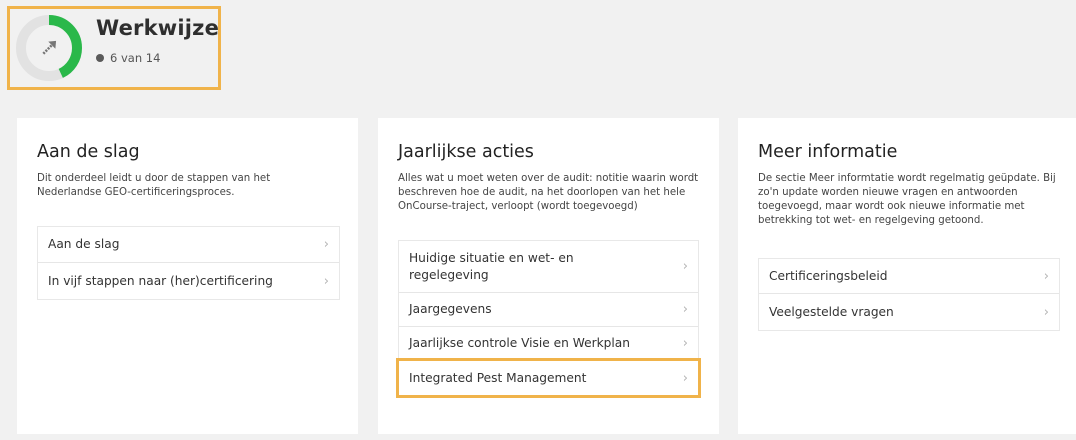 Image resolution: width=1076 pixels, height=440 pixels. I want to click on progress-text: 6 van 14, so click(135, 58).